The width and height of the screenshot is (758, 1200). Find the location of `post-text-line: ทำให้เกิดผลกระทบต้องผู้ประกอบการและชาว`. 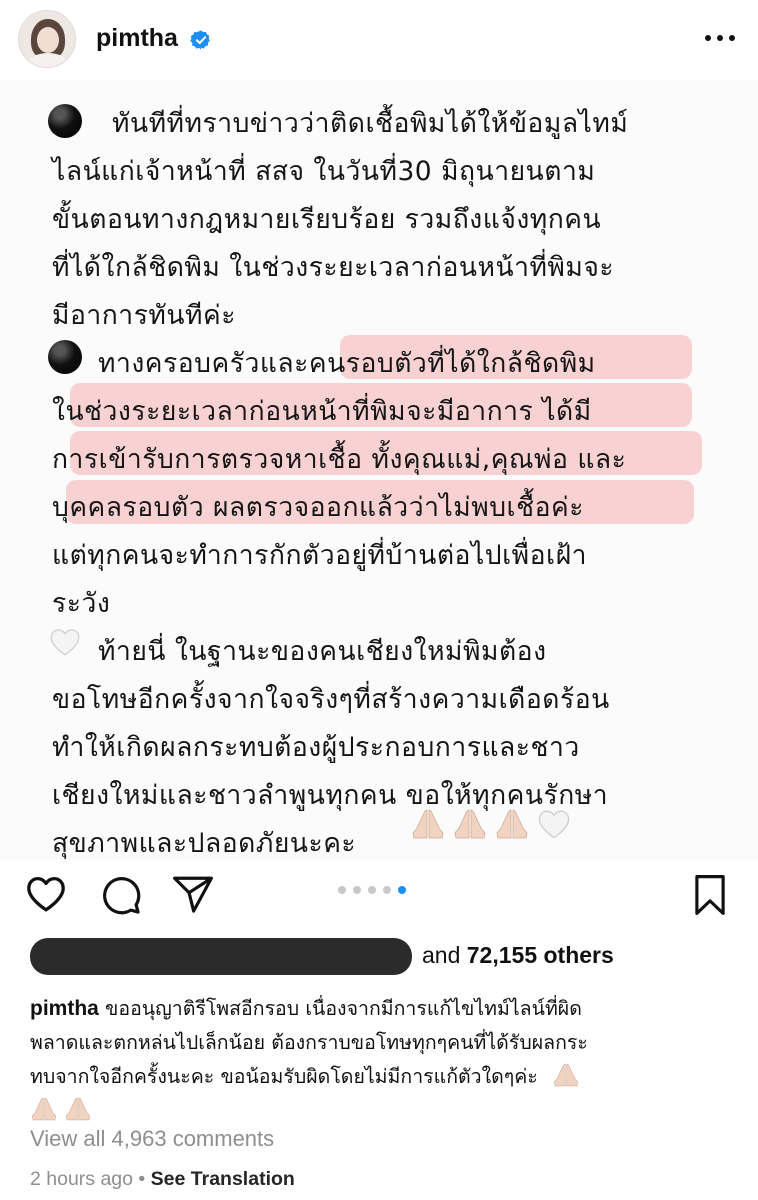

post-text-line: ทำให้เกิดผลกระทบต้องผู้ประกอบการและชาว is located at coordinates (316, 747).